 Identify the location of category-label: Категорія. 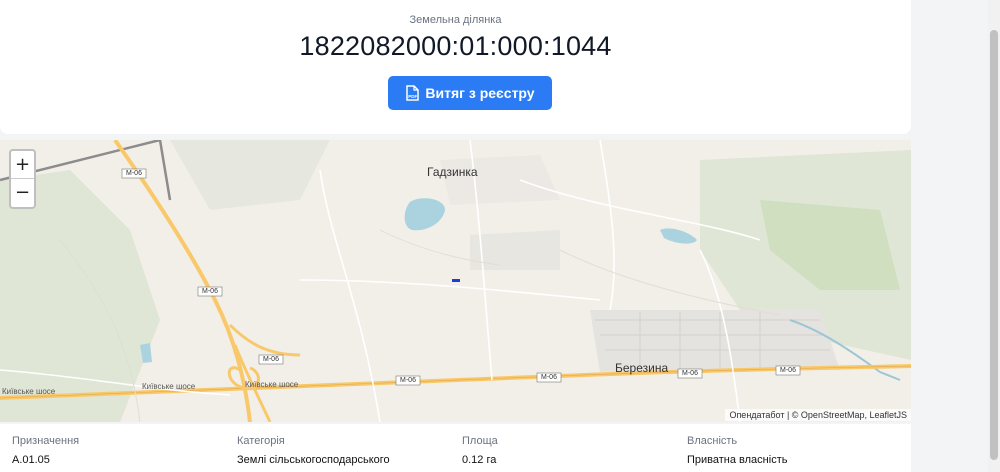
(261, 441).